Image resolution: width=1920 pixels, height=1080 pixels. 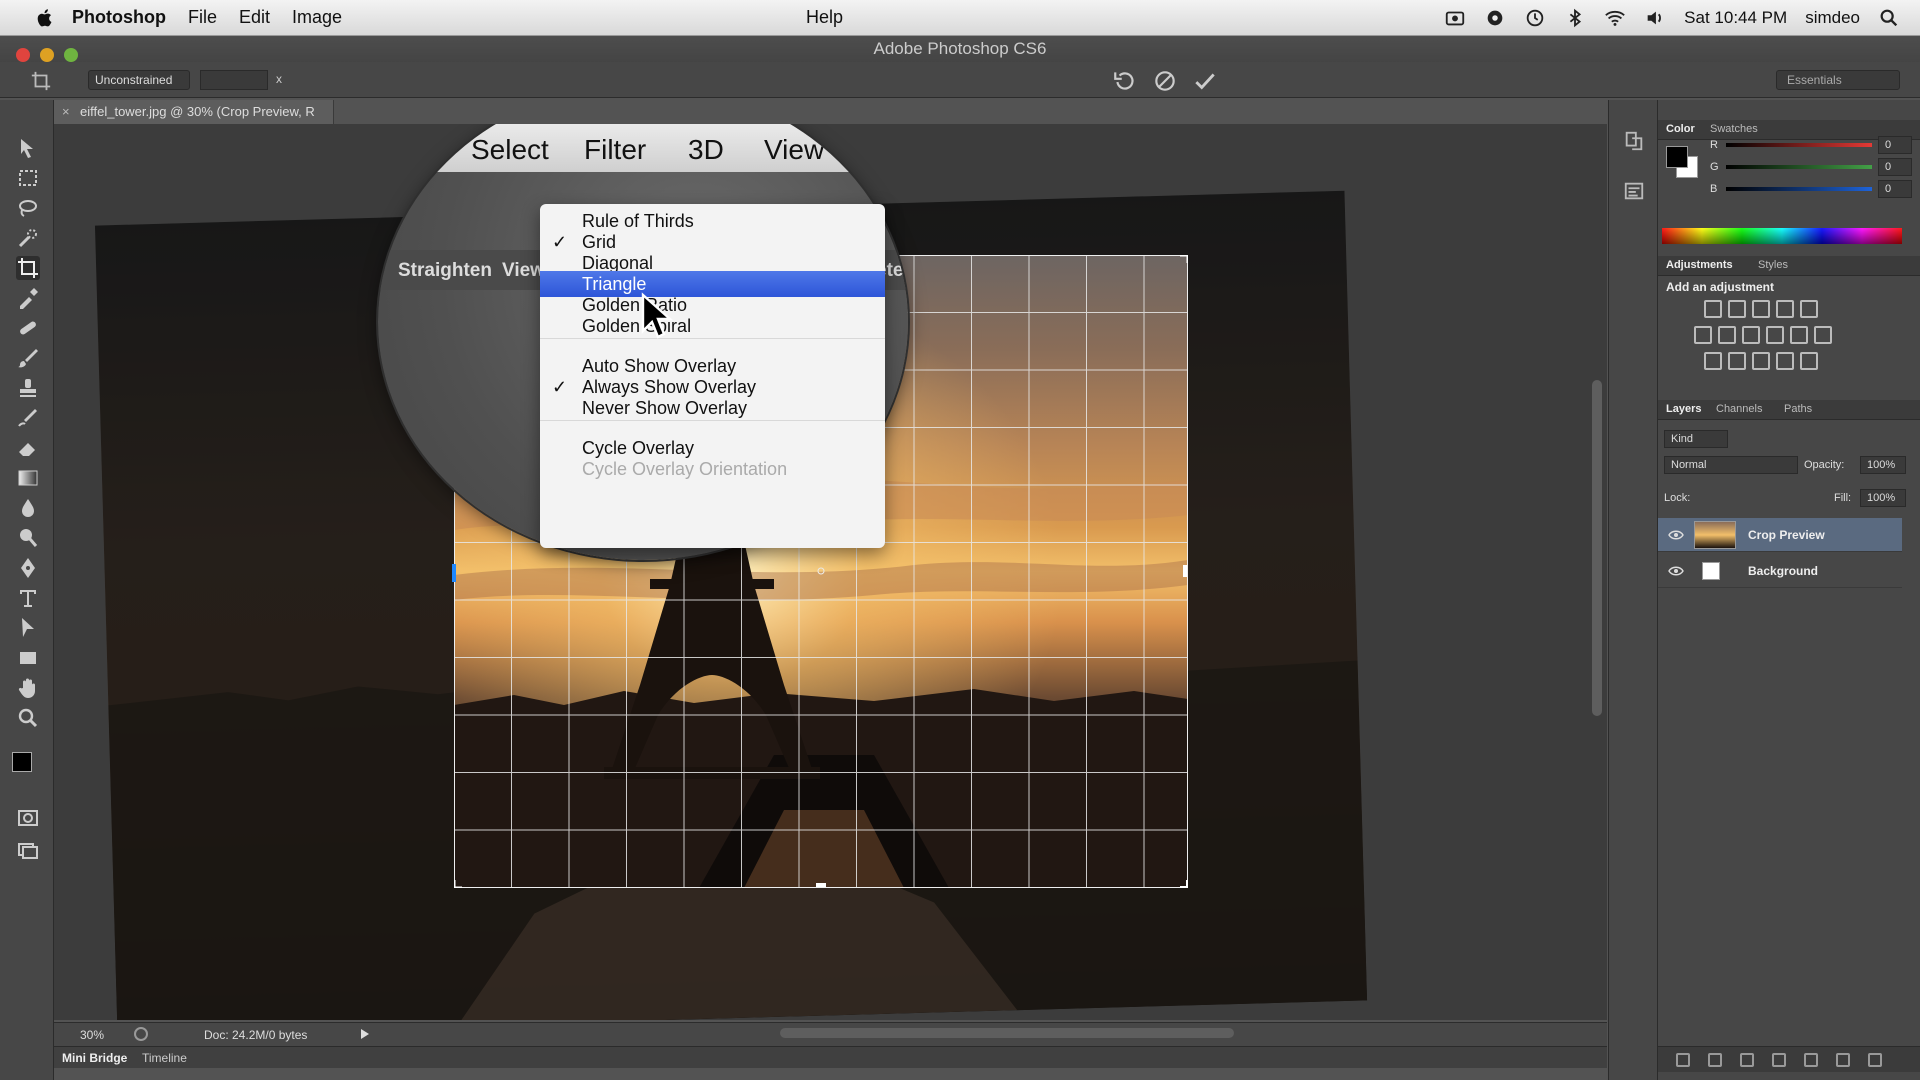 I want to click on pen-tool-icon, so click(x=28, y=568).